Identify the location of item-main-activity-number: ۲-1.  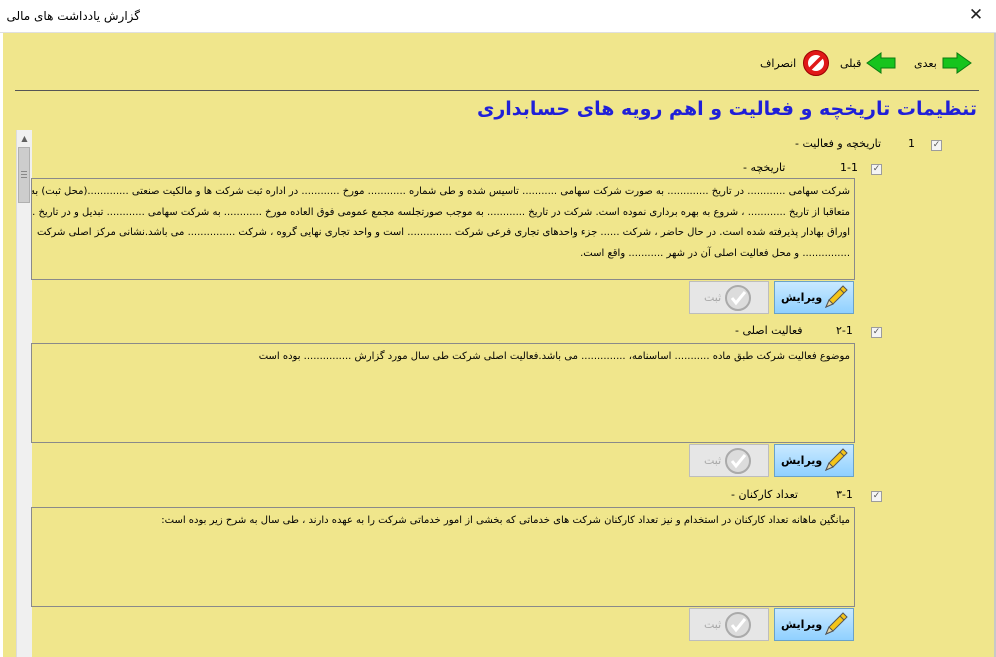
(844, 330).